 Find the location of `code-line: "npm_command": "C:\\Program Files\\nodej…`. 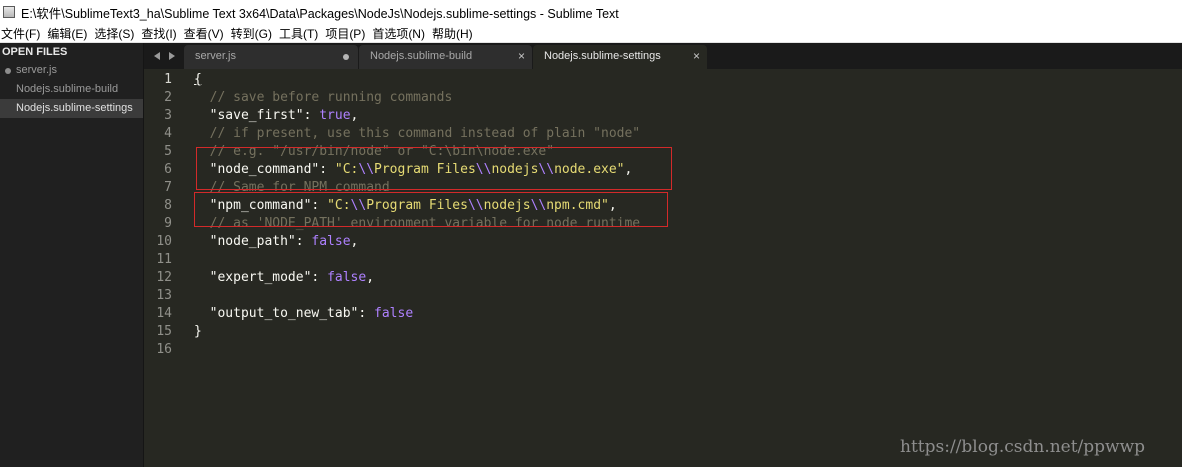

code-line: "npm_command": "C:\\Program Files\\nodej… is located at coordinates (688, 206).